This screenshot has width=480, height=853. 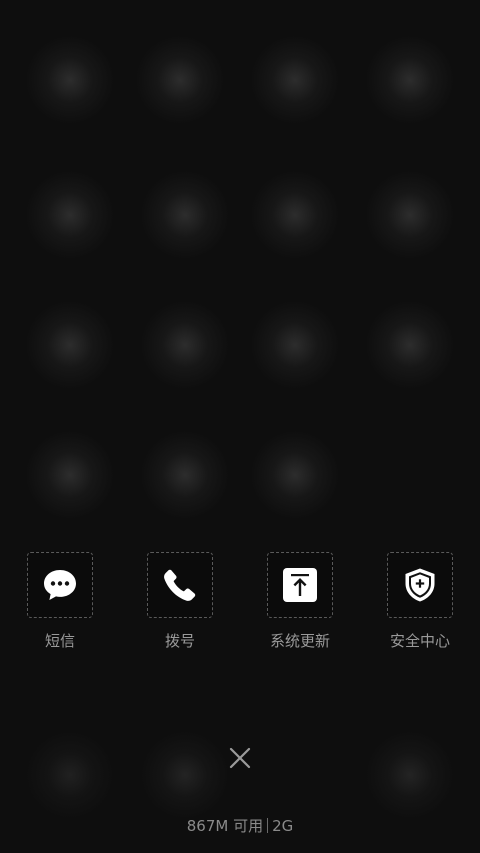 I want to click on recent-app-messages: 短信, so click(x=60, y=607).